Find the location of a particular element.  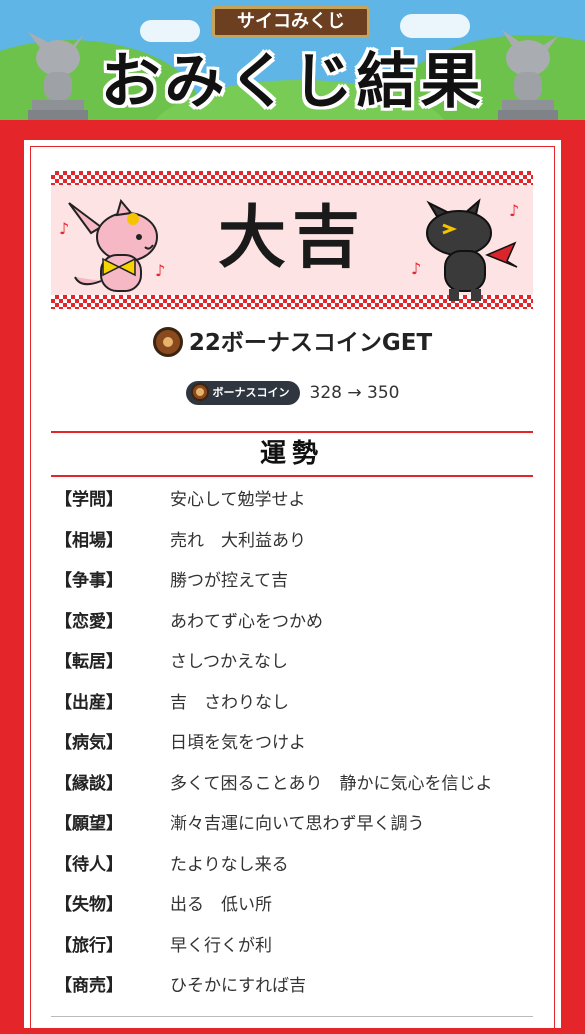

item-value: 日頃を気をつけよ is located at coordinates (238, 743).